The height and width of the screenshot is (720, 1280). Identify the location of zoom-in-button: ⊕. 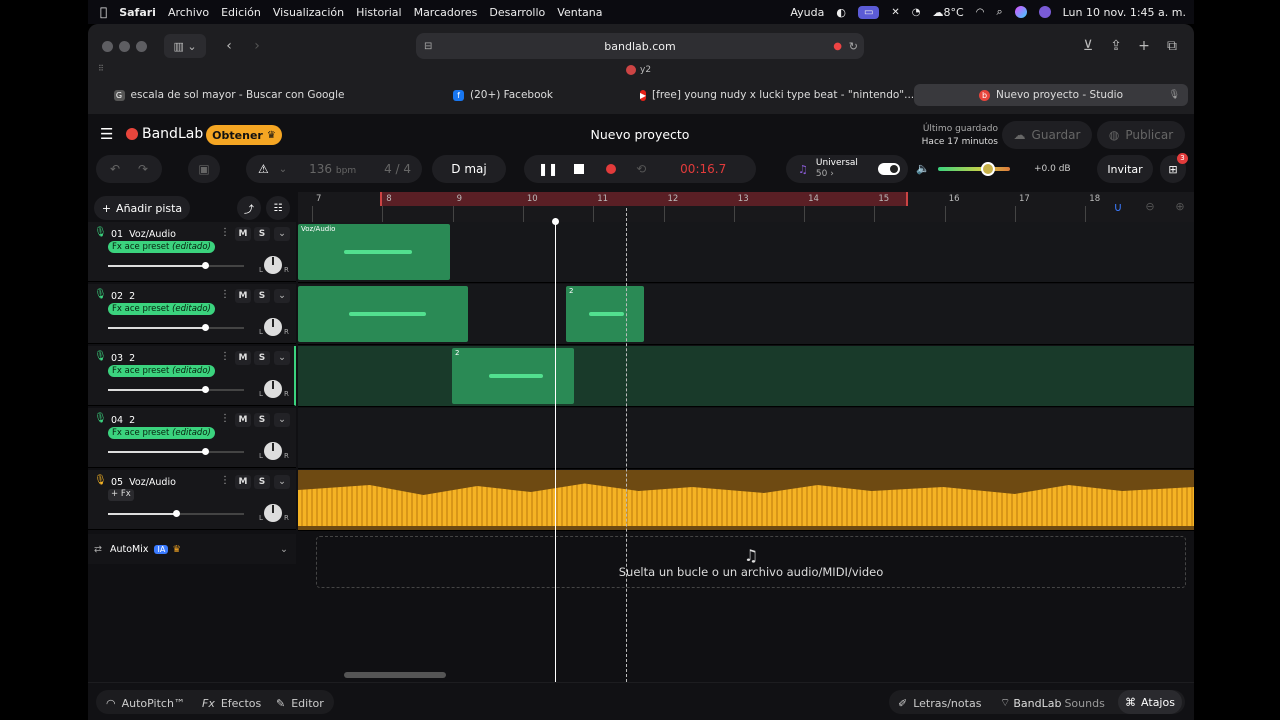
(1180, 209).